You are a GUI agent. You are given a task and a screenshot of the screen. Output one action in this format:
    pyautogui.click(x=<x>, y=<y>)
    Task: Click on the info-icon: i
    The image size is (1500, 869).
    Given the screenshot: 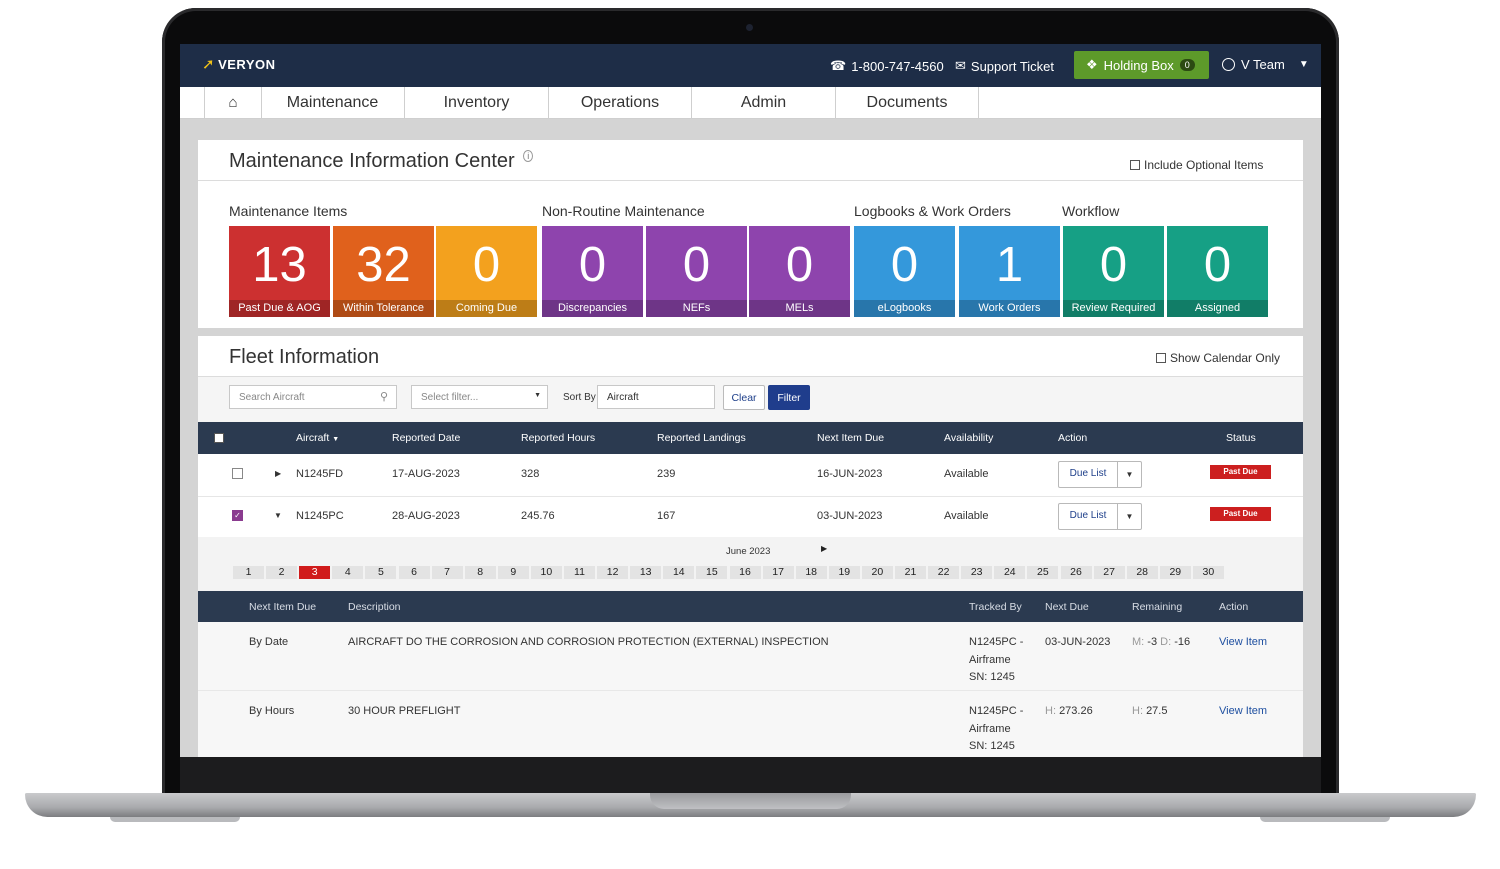 What is the action you would take?
    pyautogui.click(x=528, y=156)
    